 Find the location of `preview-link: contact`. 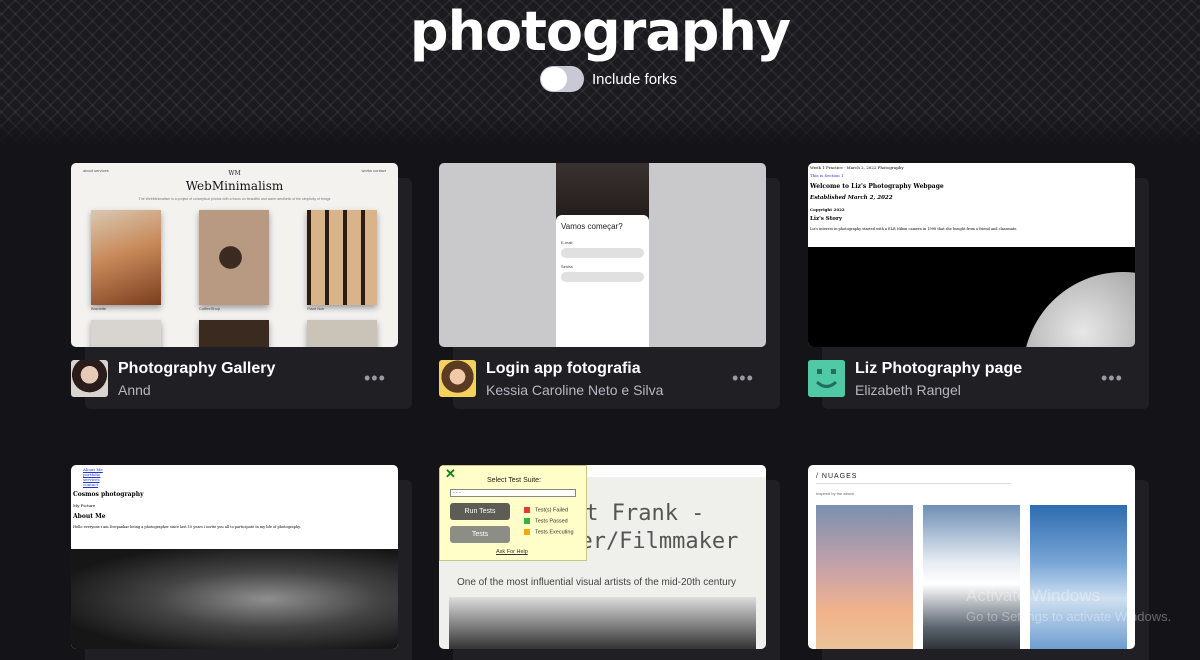

preview-link: contact is located at coordinates (91, 484).